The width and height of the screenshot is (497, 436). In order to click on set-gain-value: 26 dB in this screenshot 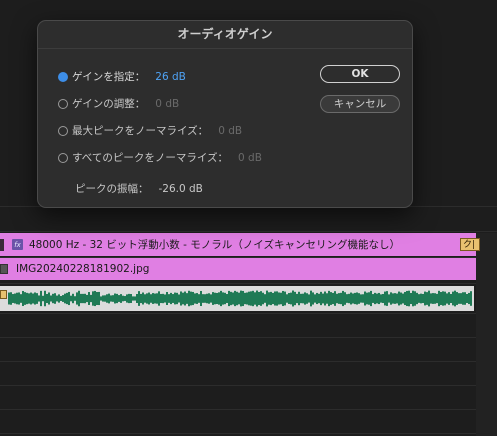, I will do `click(170, 77)`.